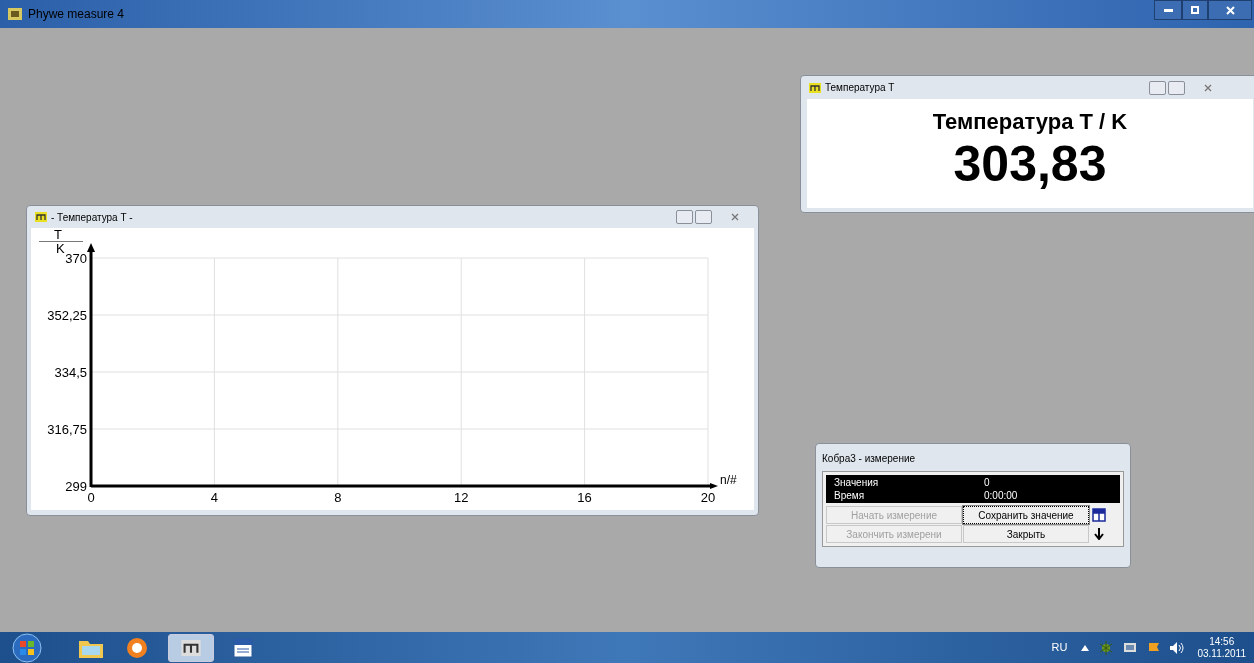  What do you see at coordinates (1026, 515) in the screenshot?
I see `action-button: Сохранить значение` at bounding box center [1026, 515].